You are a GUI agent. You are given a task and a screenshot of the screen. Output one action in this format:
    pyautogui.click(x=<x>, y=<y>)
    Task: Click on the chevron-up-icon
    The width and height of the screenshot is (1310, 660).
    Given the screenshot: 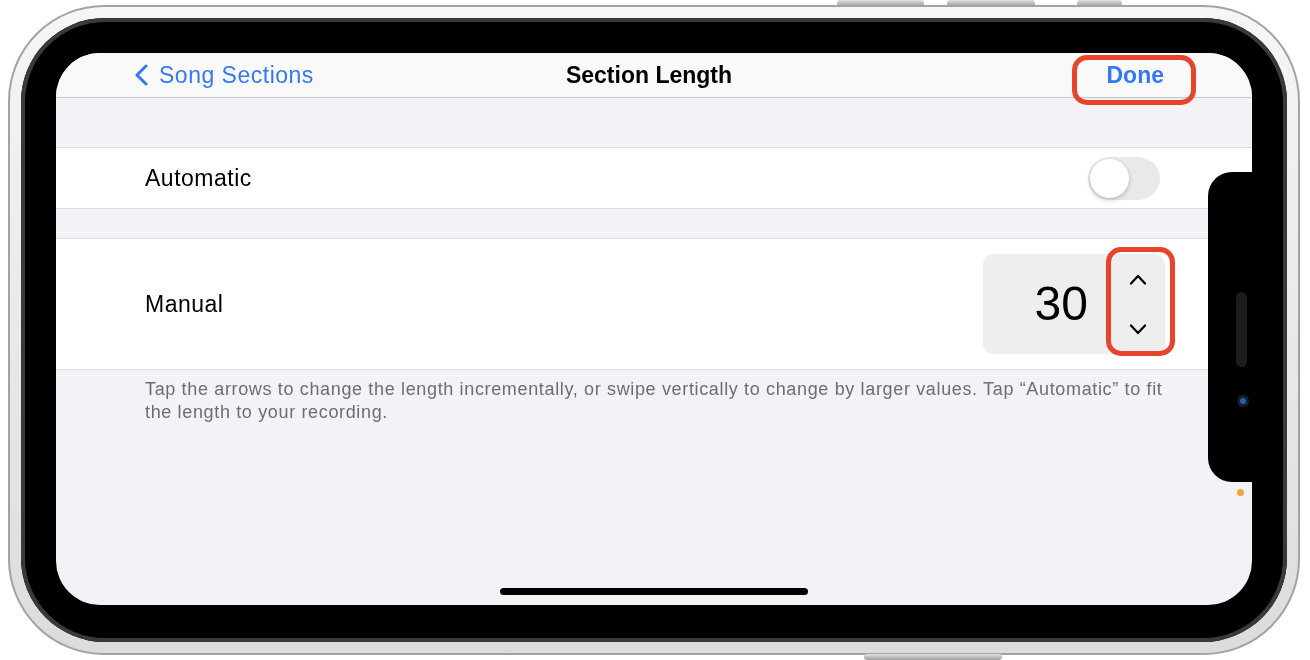 What is the action you would take?
    pyautogui.click(x=1138, y=279)
    